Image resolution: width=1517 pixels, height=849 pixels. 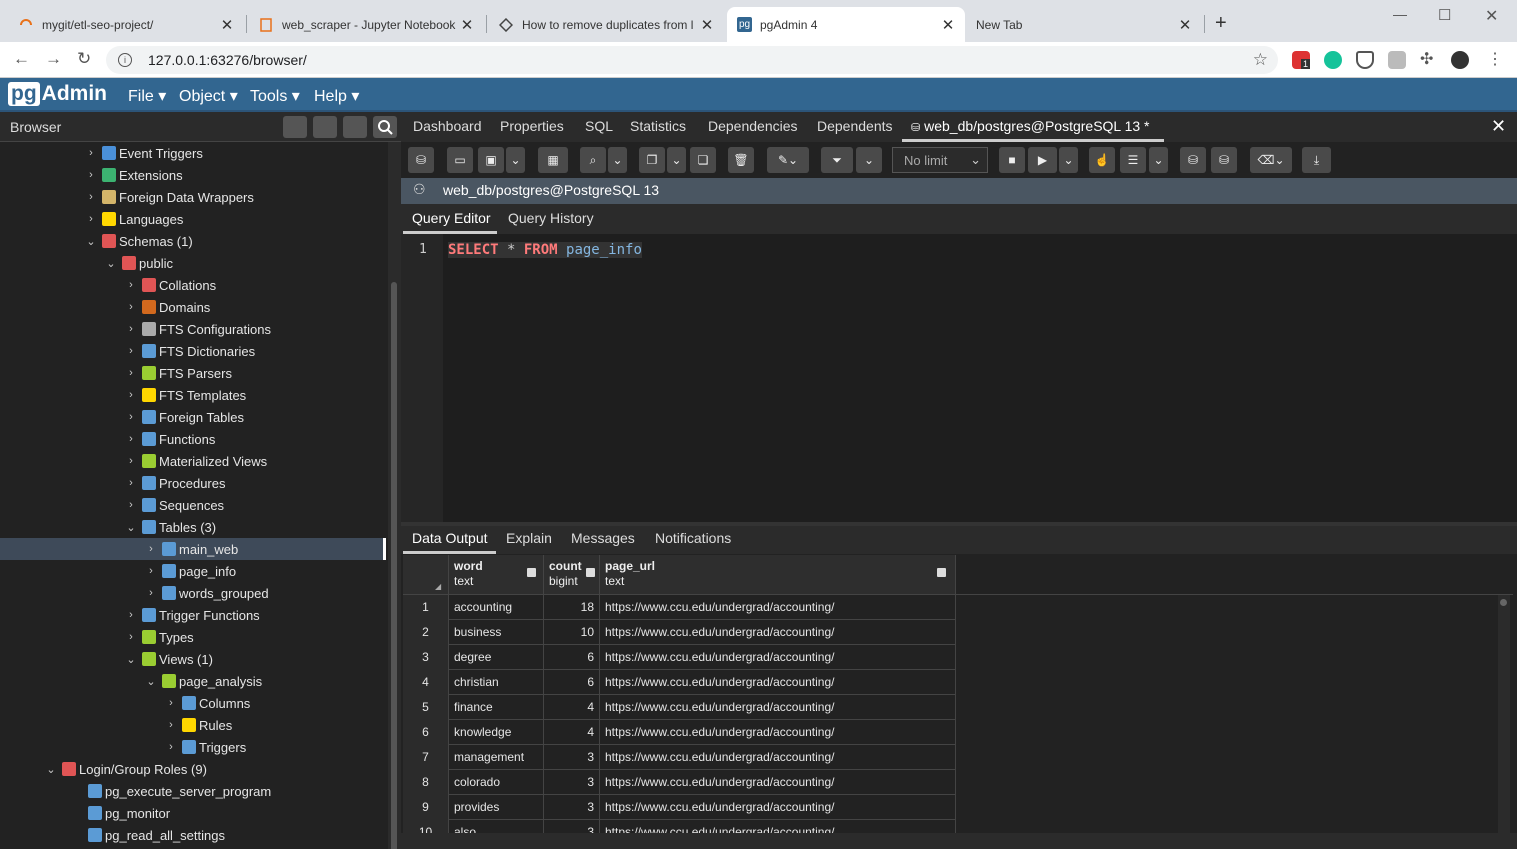 I want to click on close-tab-icon: ✕, so click(x=1185, y=25).